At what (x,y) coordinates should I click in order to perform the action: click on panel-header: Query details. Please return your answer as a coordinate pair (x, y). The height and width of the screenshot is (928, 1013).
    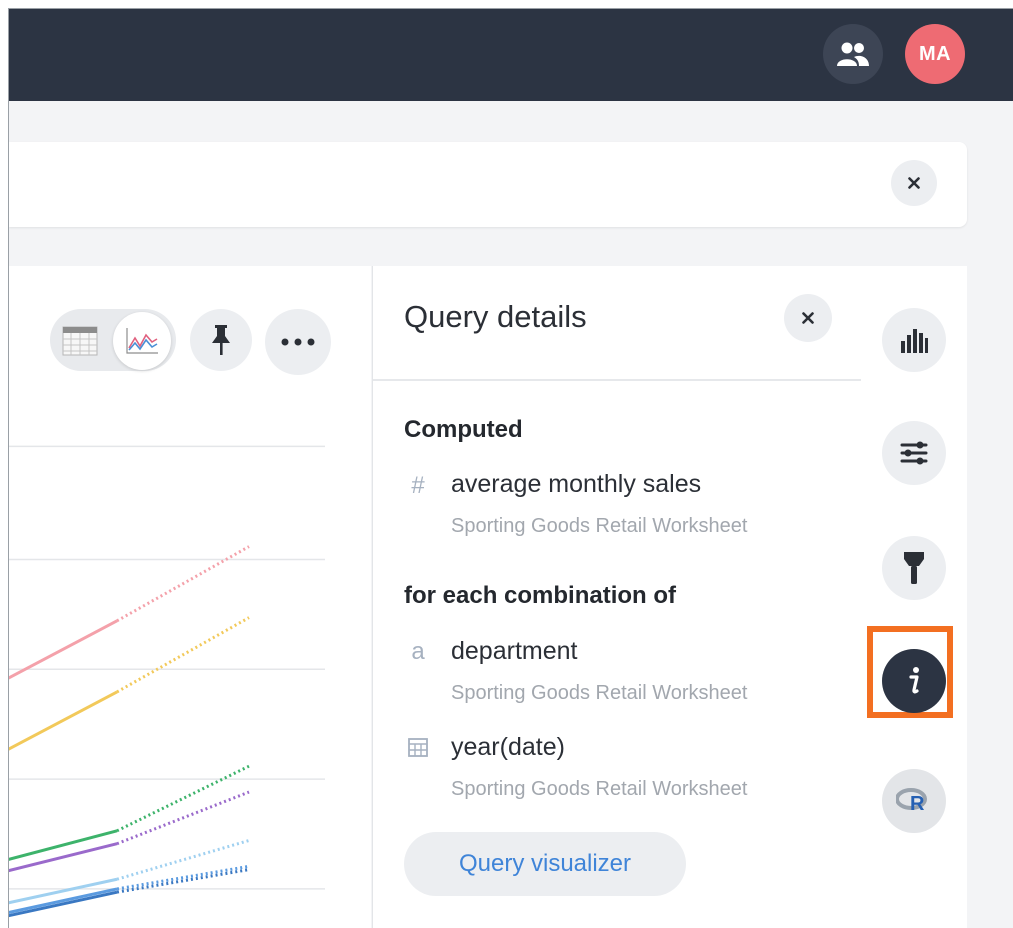
    Looking at the image, I should click on (617, 323).